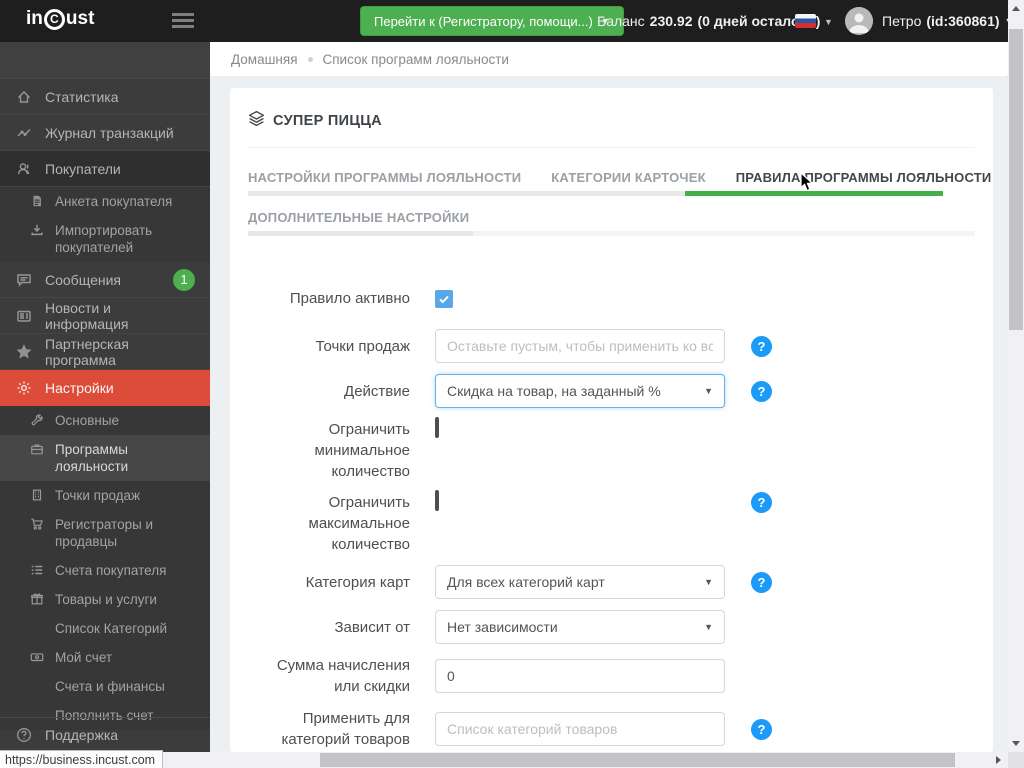 Image resolution: width=1024 pixels, height=768 pixels. Describe the element at coordinates (24, 133) in the screenshot. I see `line-chart-icon` at that location.